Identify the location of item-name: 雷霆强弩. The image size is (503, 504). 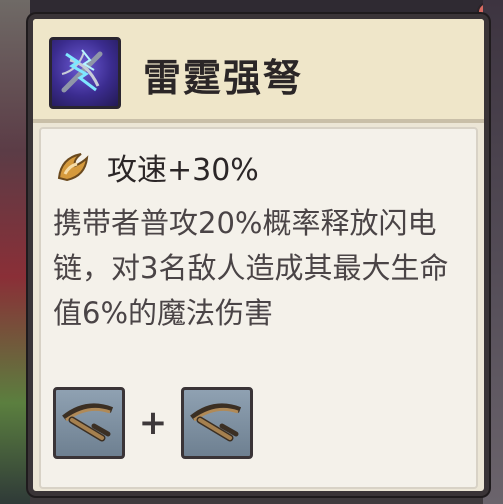
(223, 78).